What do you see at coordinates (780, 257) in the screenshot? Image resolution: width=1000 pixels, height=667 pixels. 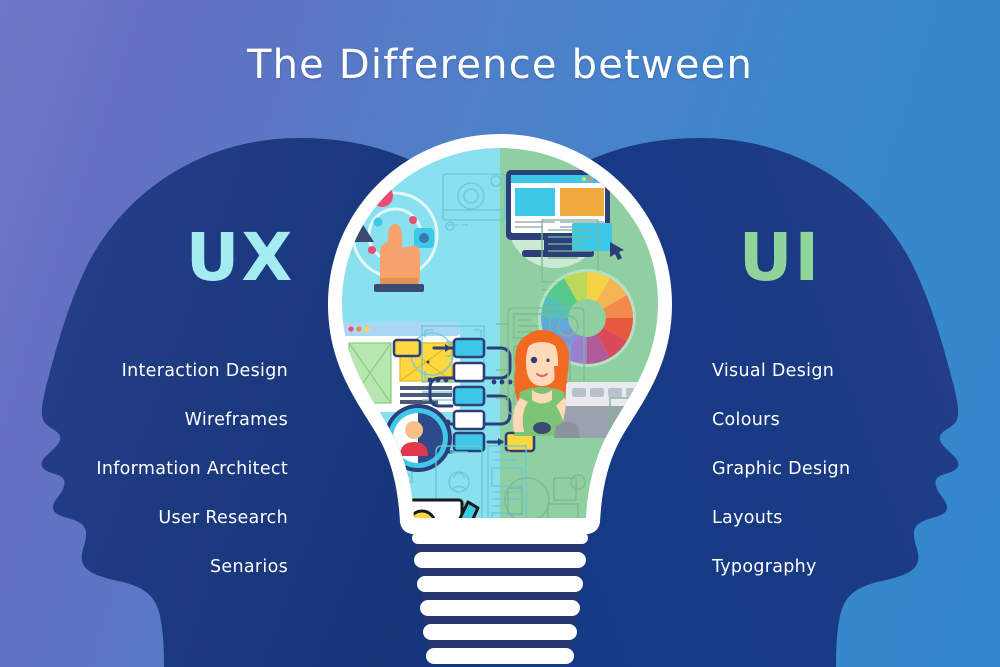 I see `ui-heading: UI` at bounding box center [780, 257].